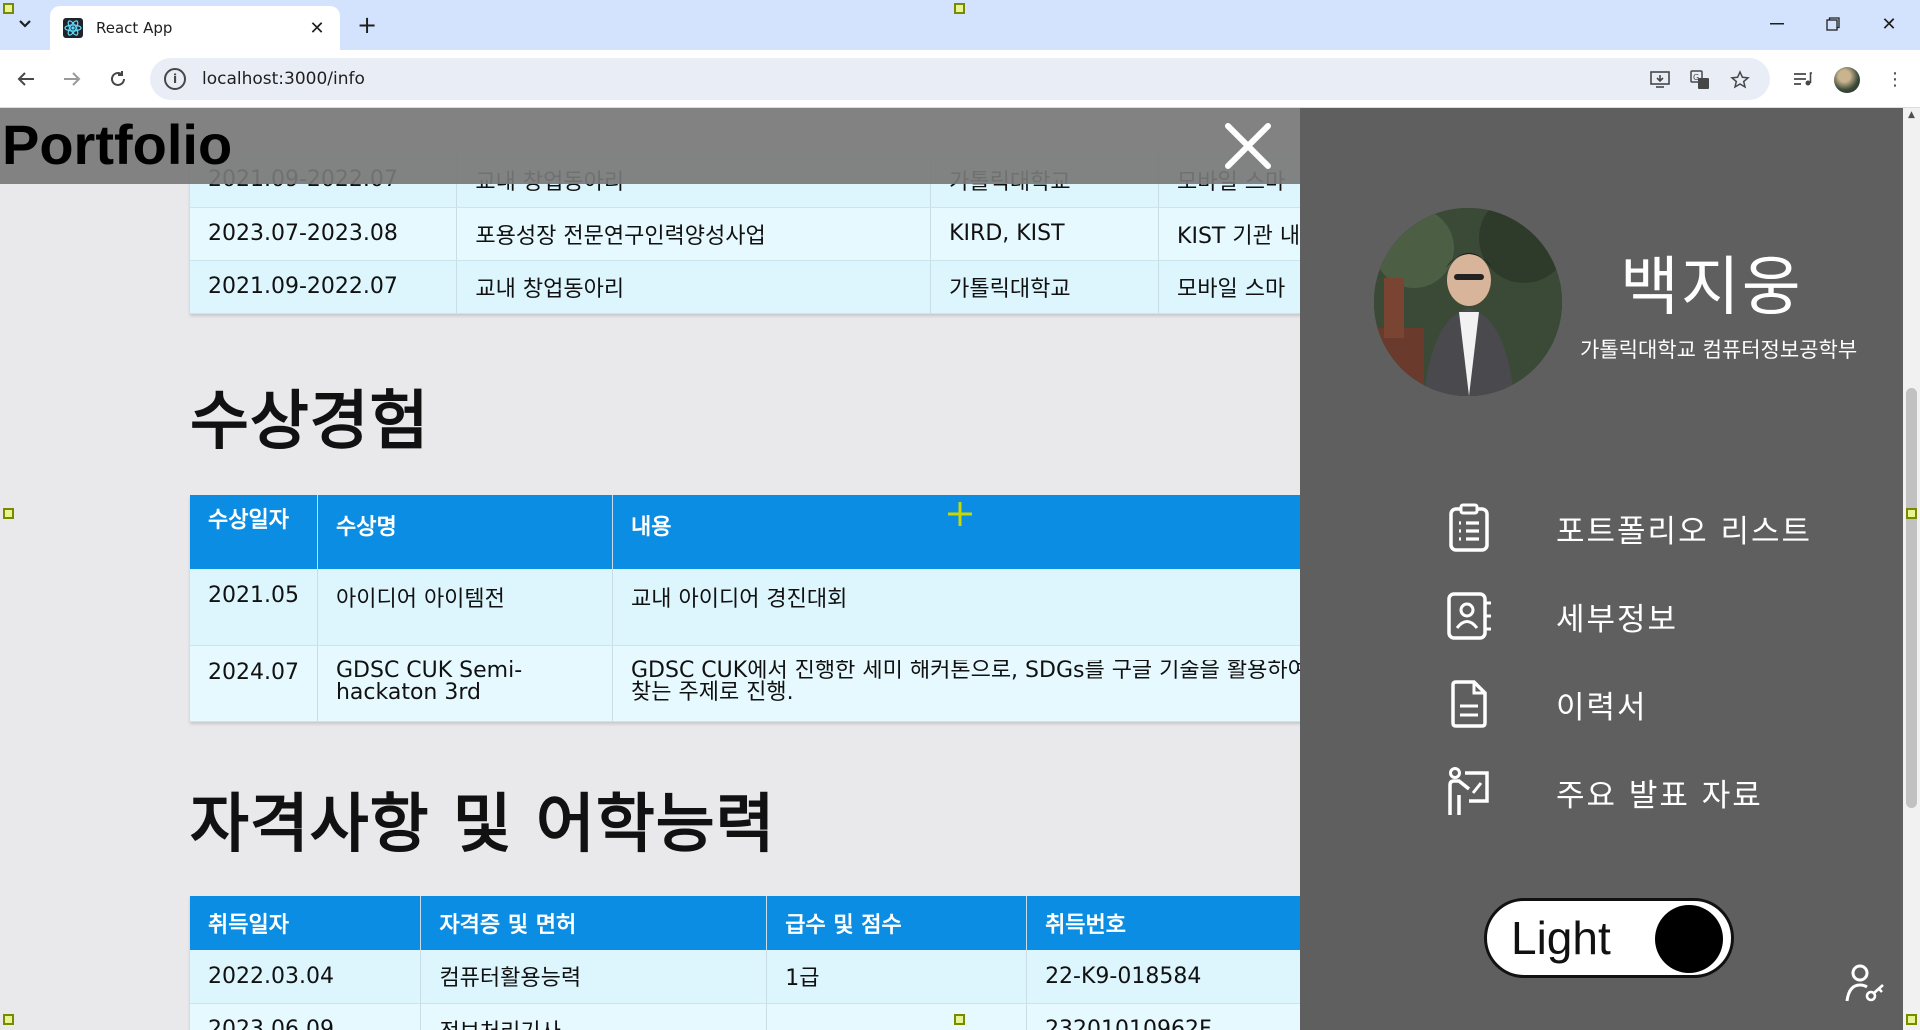 The width and height of the screenshot is (1920, 1030). What do you see at coordinates (1711, 288) in the screenshot?
I see `profile-name: 백지웅` at bounding box center [1711, 288].